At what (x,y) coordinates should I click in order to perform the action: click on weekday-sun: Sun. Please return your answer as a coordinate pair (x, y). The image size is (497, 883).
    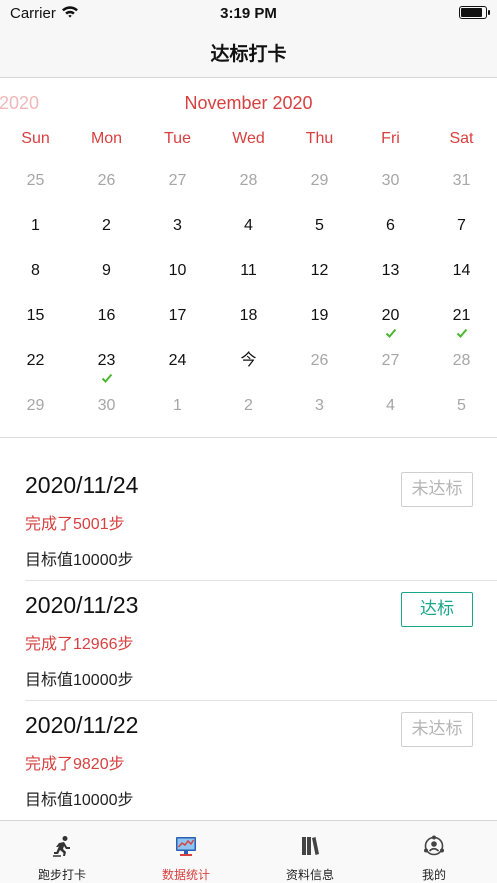
    Looking at the image, I should click on (35, 138).